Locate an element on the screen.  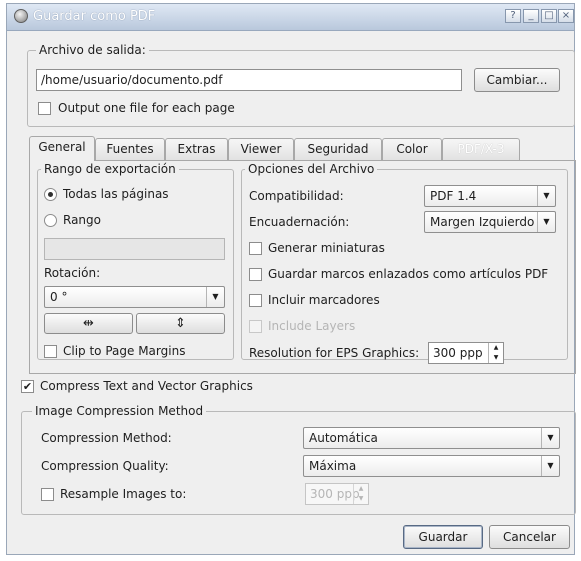
linked-frames-checkbox is located at coordinates (255, 274).